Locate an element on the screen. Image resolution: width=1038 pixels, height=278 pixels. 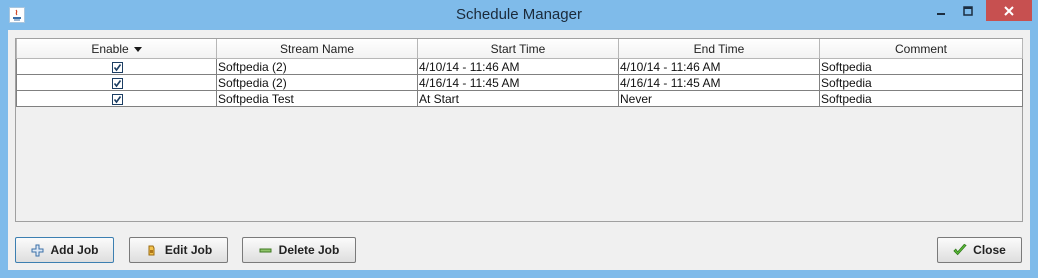
minimize-icon is located at coordinates (941, 13).